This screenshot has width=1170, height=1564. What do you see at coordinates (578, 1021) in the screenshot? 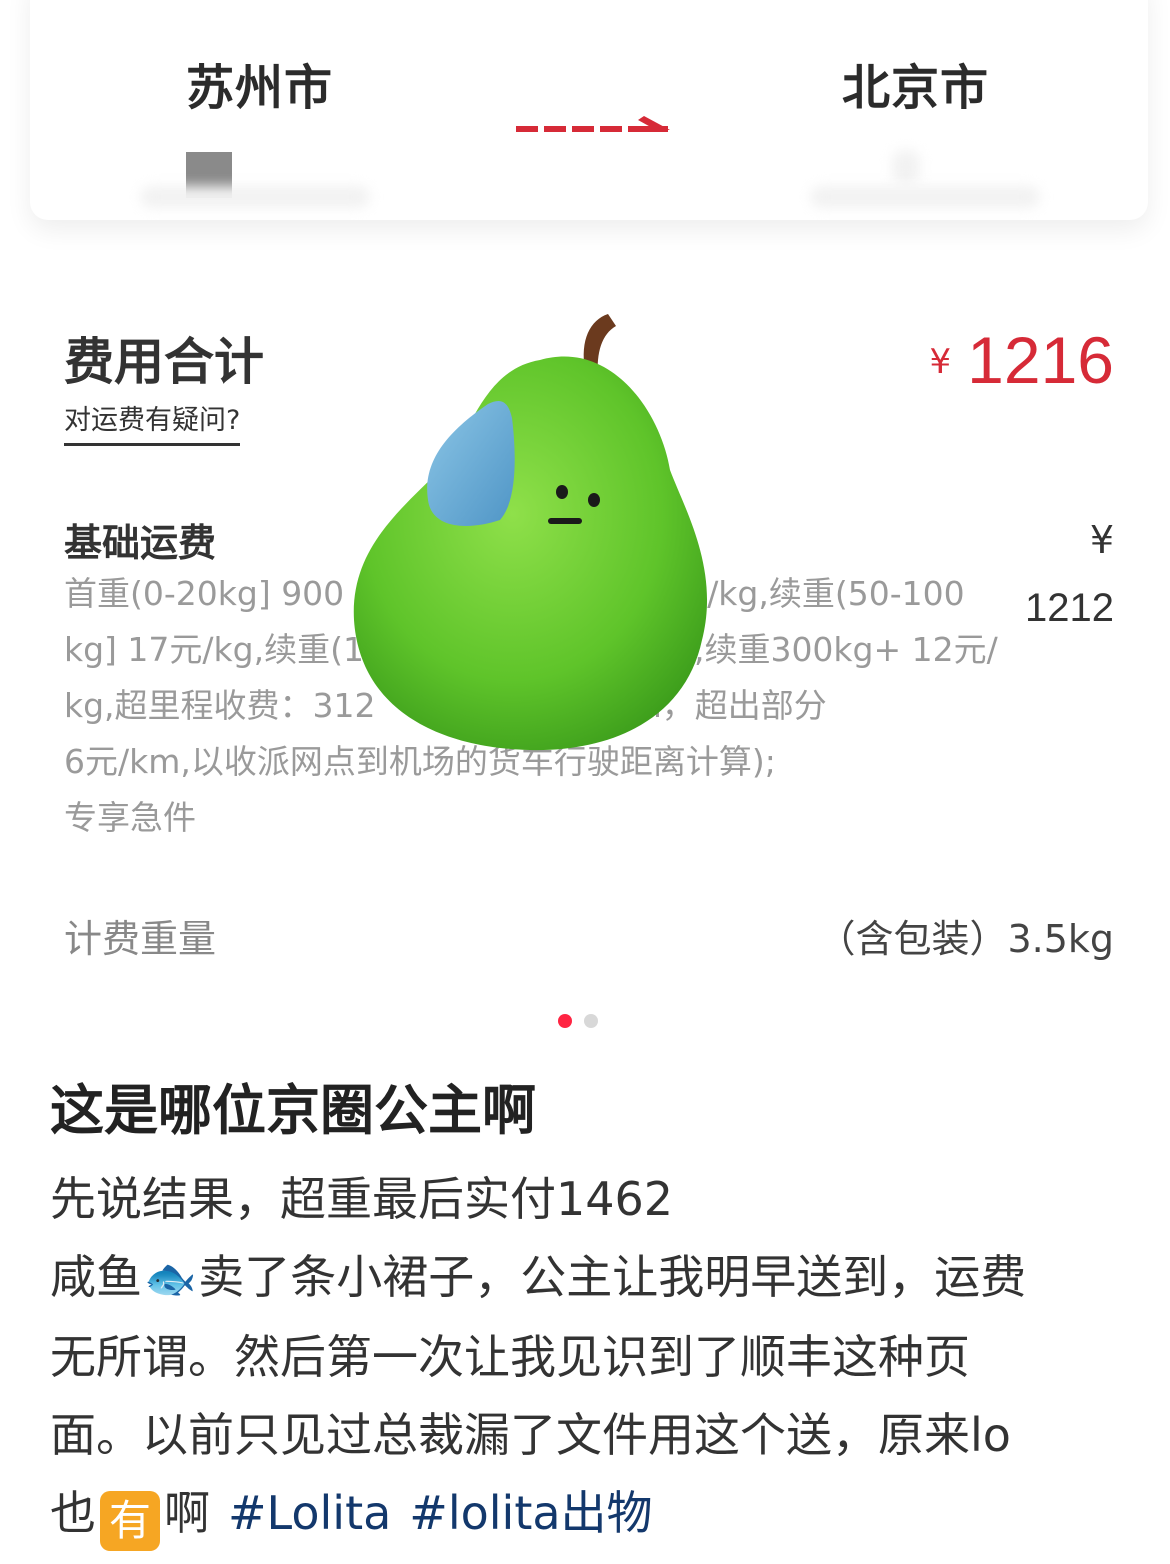
I see `image-pagination` at bounding box center [578, 1021].